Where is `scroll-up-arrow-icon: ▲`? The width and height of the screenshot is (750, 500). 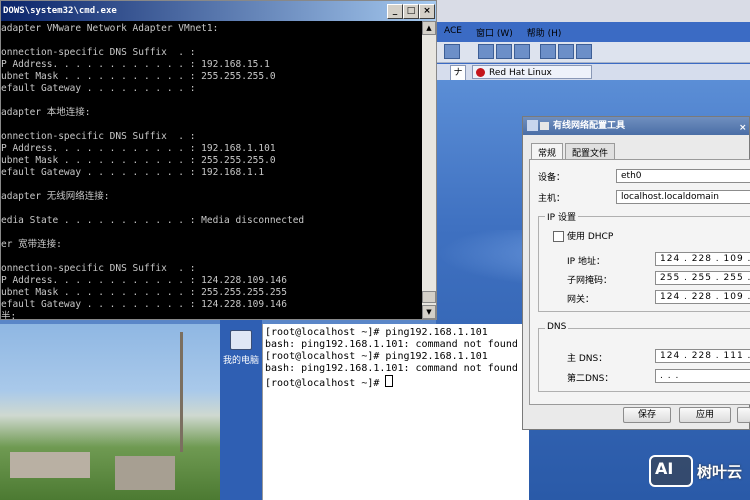
scroll-up-arrow-icon: ▲ is located at coordinates (429, 28).